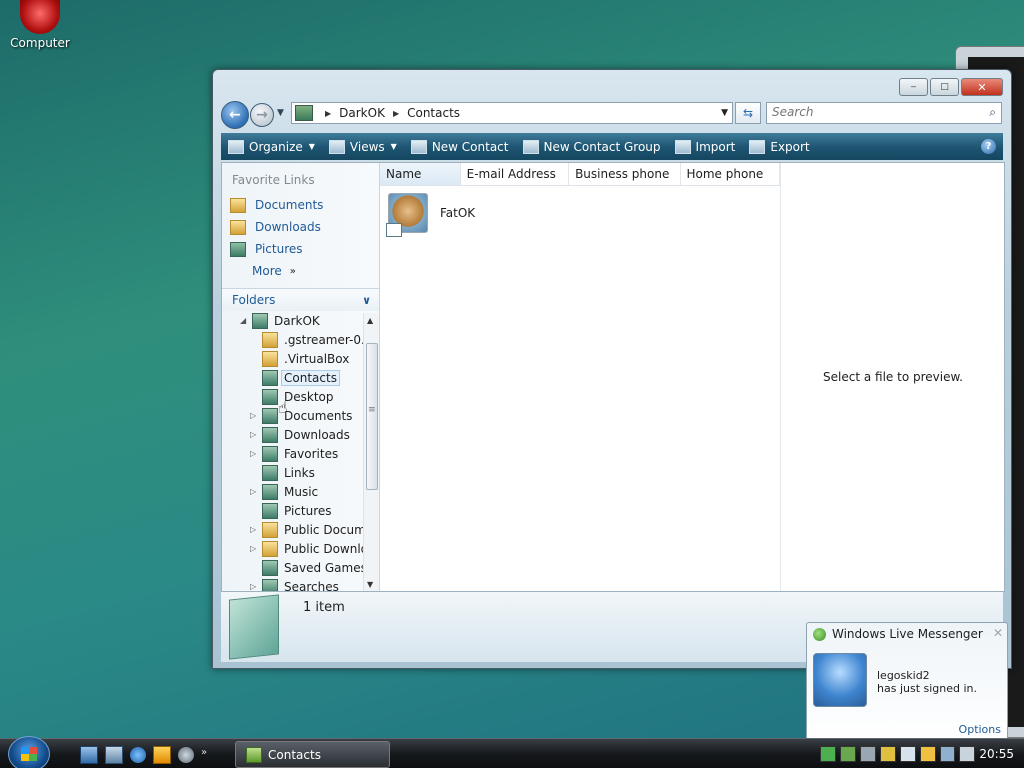 This screenshot has height=768, width=1024. What do you see at coordinates (944, 87) in the screenshot?
I see `maximize-button: □` at bounding box center [944, 87].